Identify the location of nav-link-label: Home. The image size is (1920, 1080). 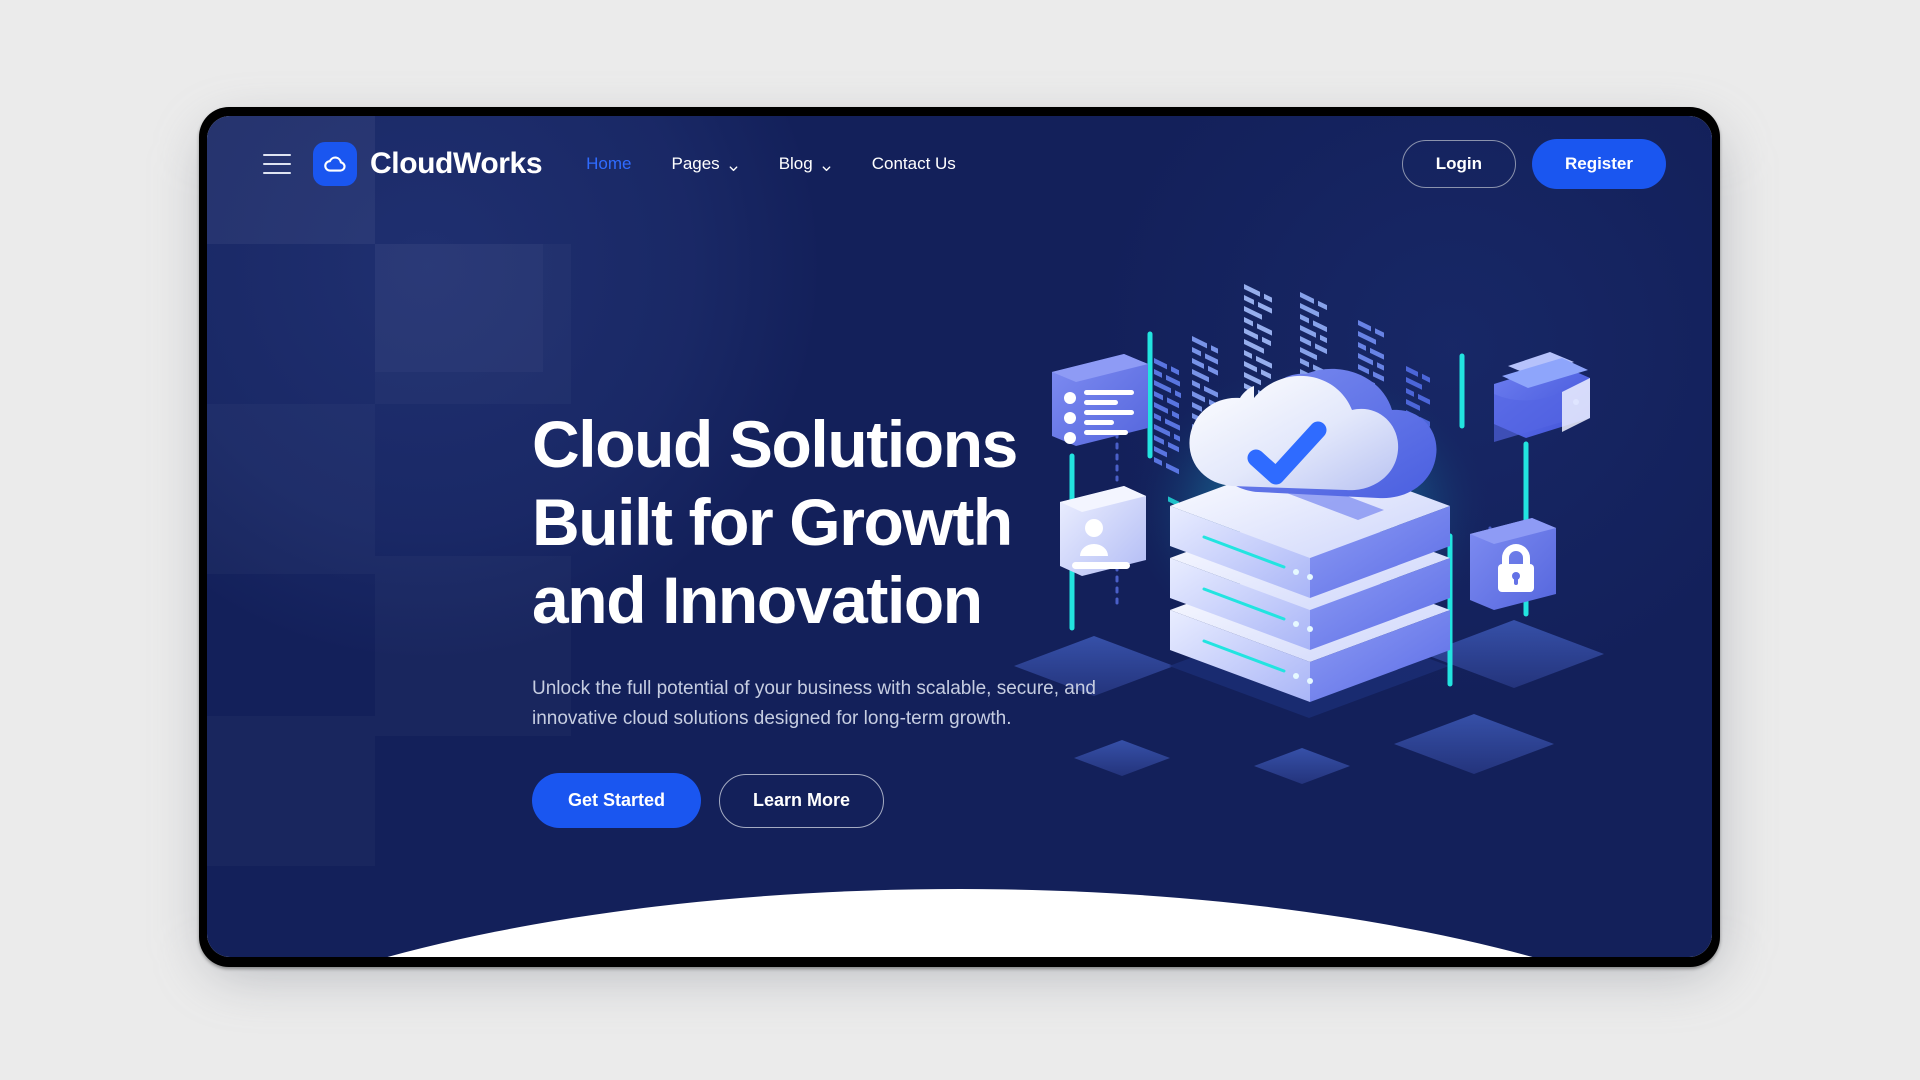
(609, 163).